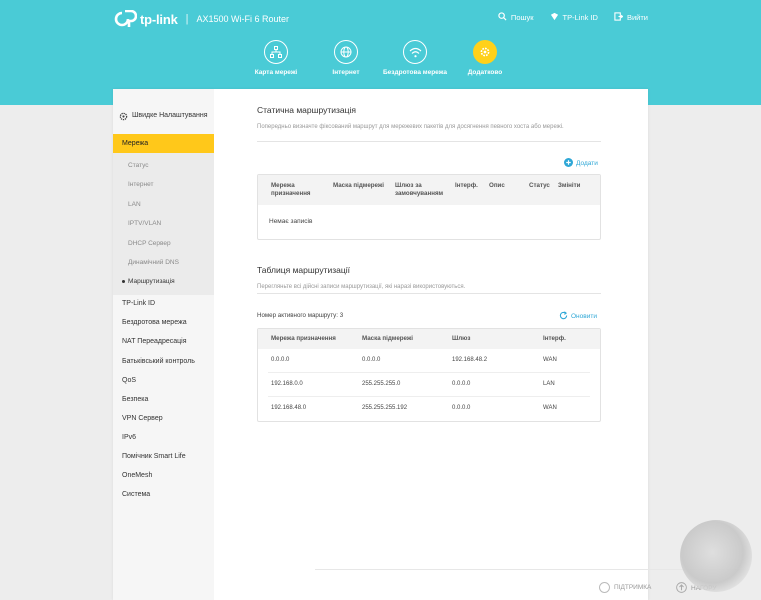 Image resolution: width=761 pixels, height=600 pixels. What do you see at coordinates (581, 163) in the screenshot?
I see `add-route-button: Додати` at bounding box center [581, 163].